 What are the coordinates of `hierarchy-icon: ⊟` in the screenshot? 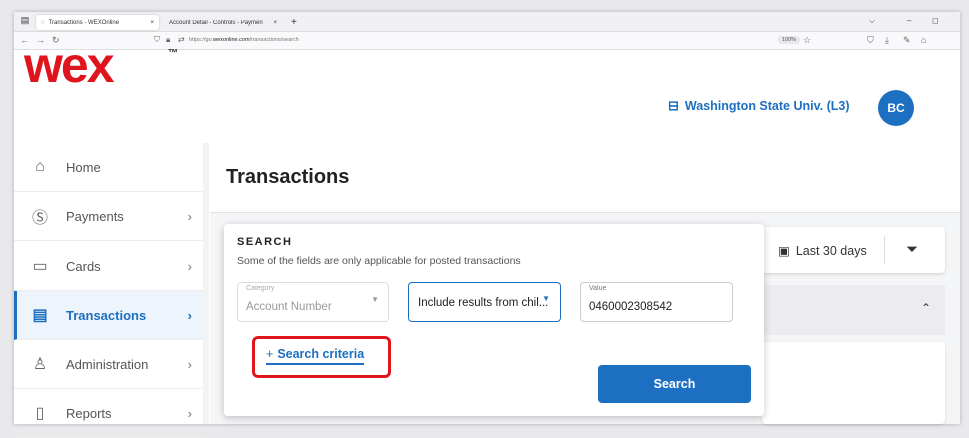 It's located at (673, 105).